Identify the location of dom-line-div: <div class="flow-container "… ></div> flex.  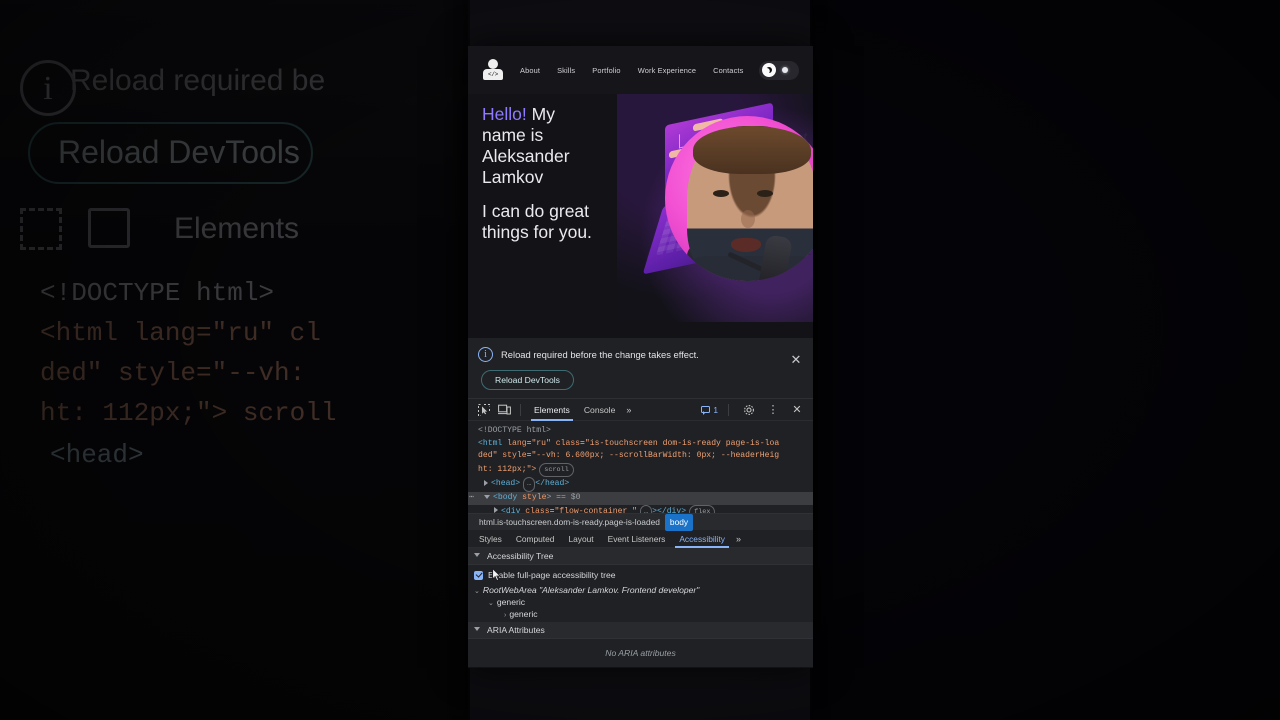
(640, 508).